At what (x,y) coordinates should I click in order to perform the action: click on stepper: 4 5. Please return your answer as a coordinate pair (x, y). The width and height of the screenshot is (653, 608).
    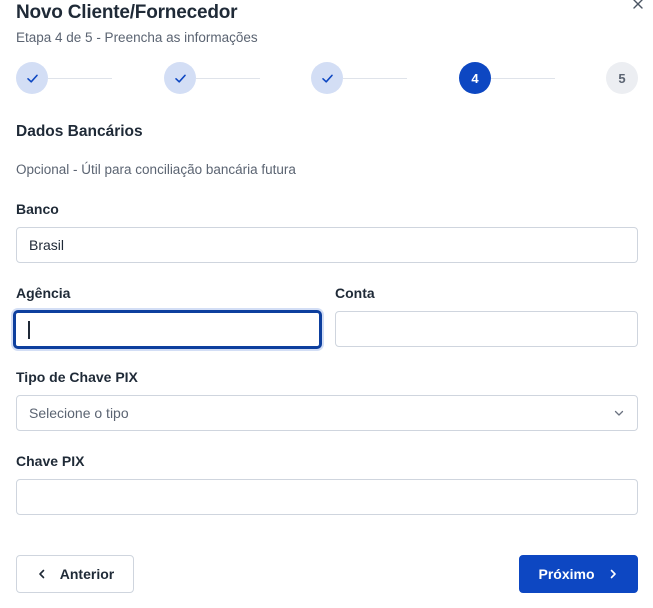
    Looking at the image, I should click on (327, 79).